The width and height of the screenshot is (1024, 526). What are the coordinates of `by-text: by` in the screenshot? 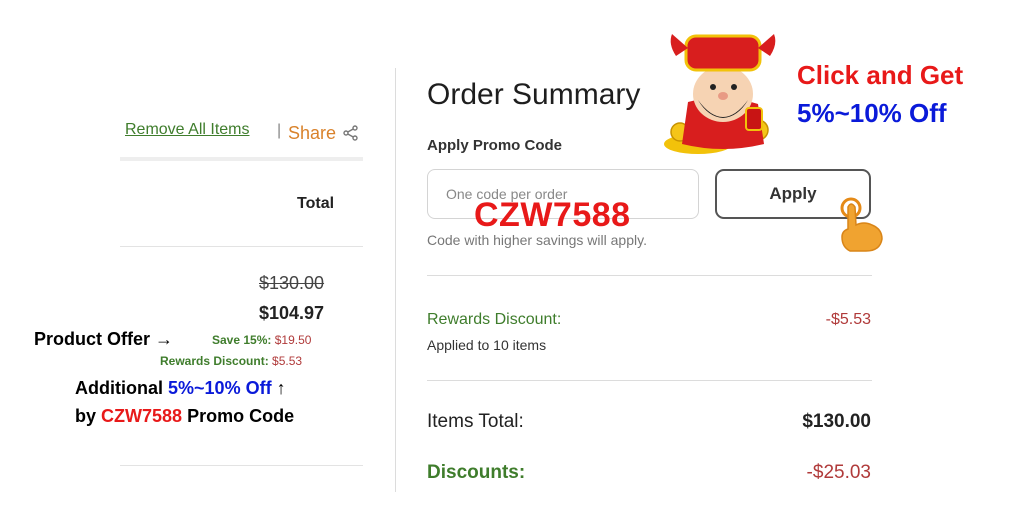 It's located at (86, 416).